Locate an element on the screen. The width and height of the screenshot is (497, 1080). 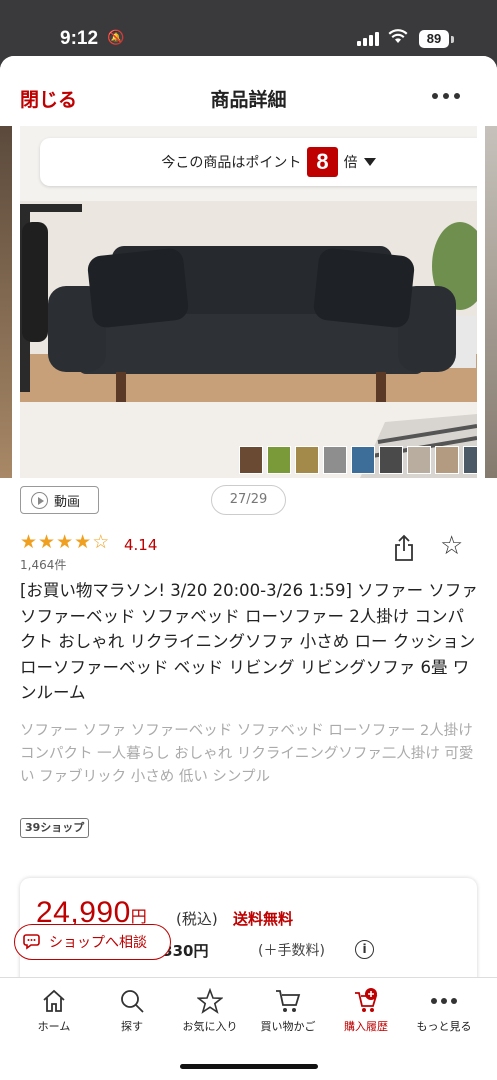
points-prefix: 今この商品はポイント is located at coordinates (231, 163).